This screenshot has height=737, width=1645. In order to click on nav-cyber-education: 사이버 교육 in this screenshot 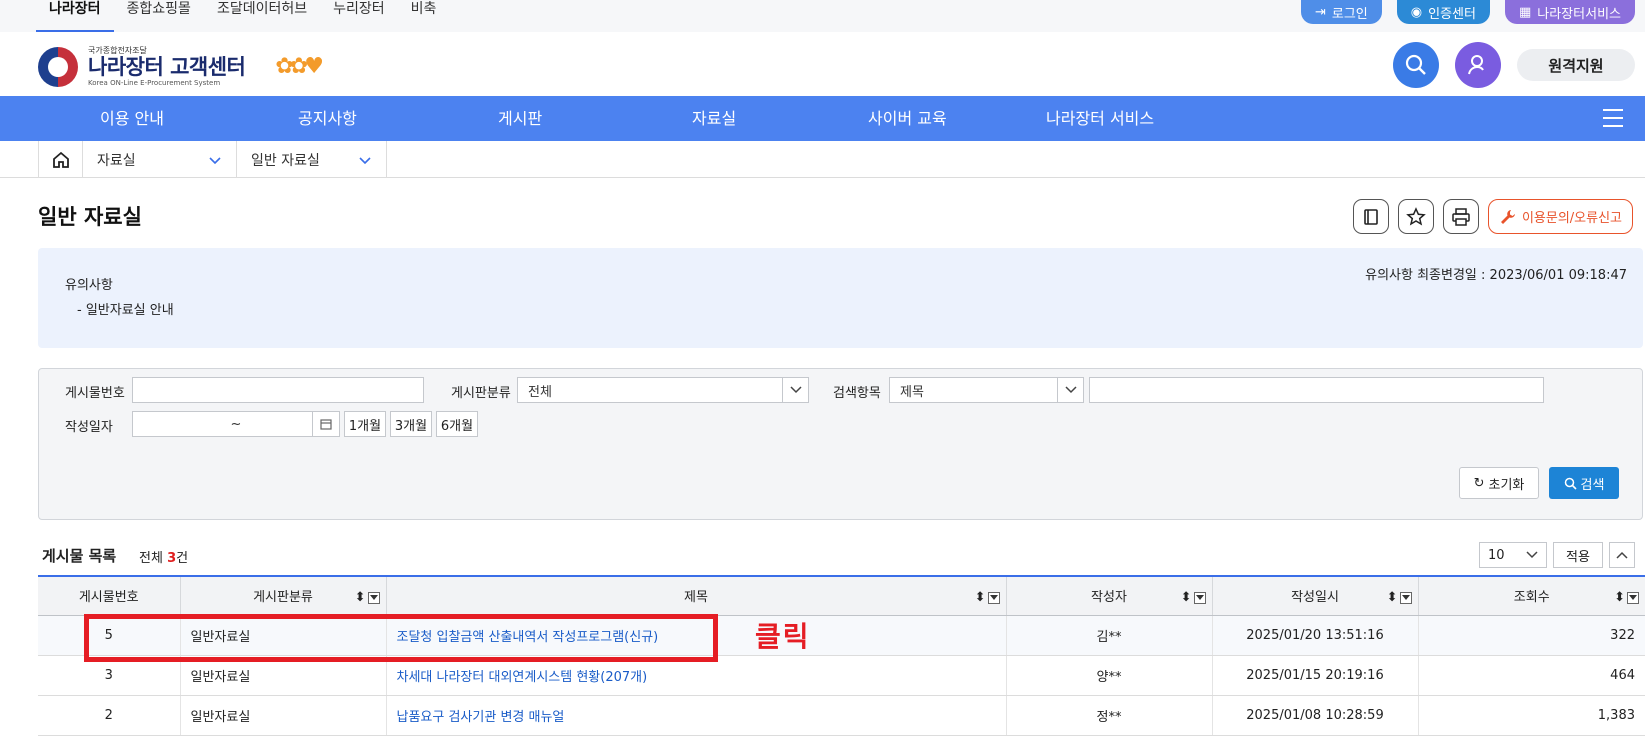, I will do `click(907, 118)`.